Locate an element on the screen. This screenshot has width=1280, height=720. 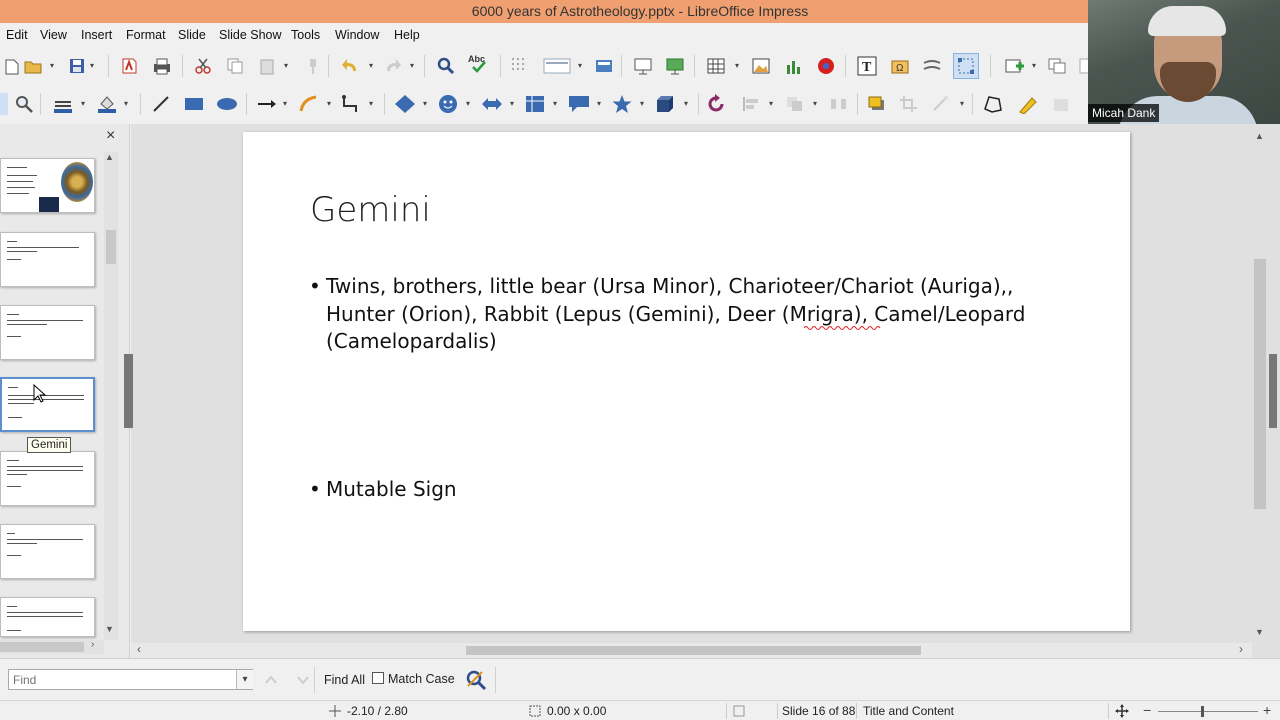
save-icon is located at coordinates (77, 66).